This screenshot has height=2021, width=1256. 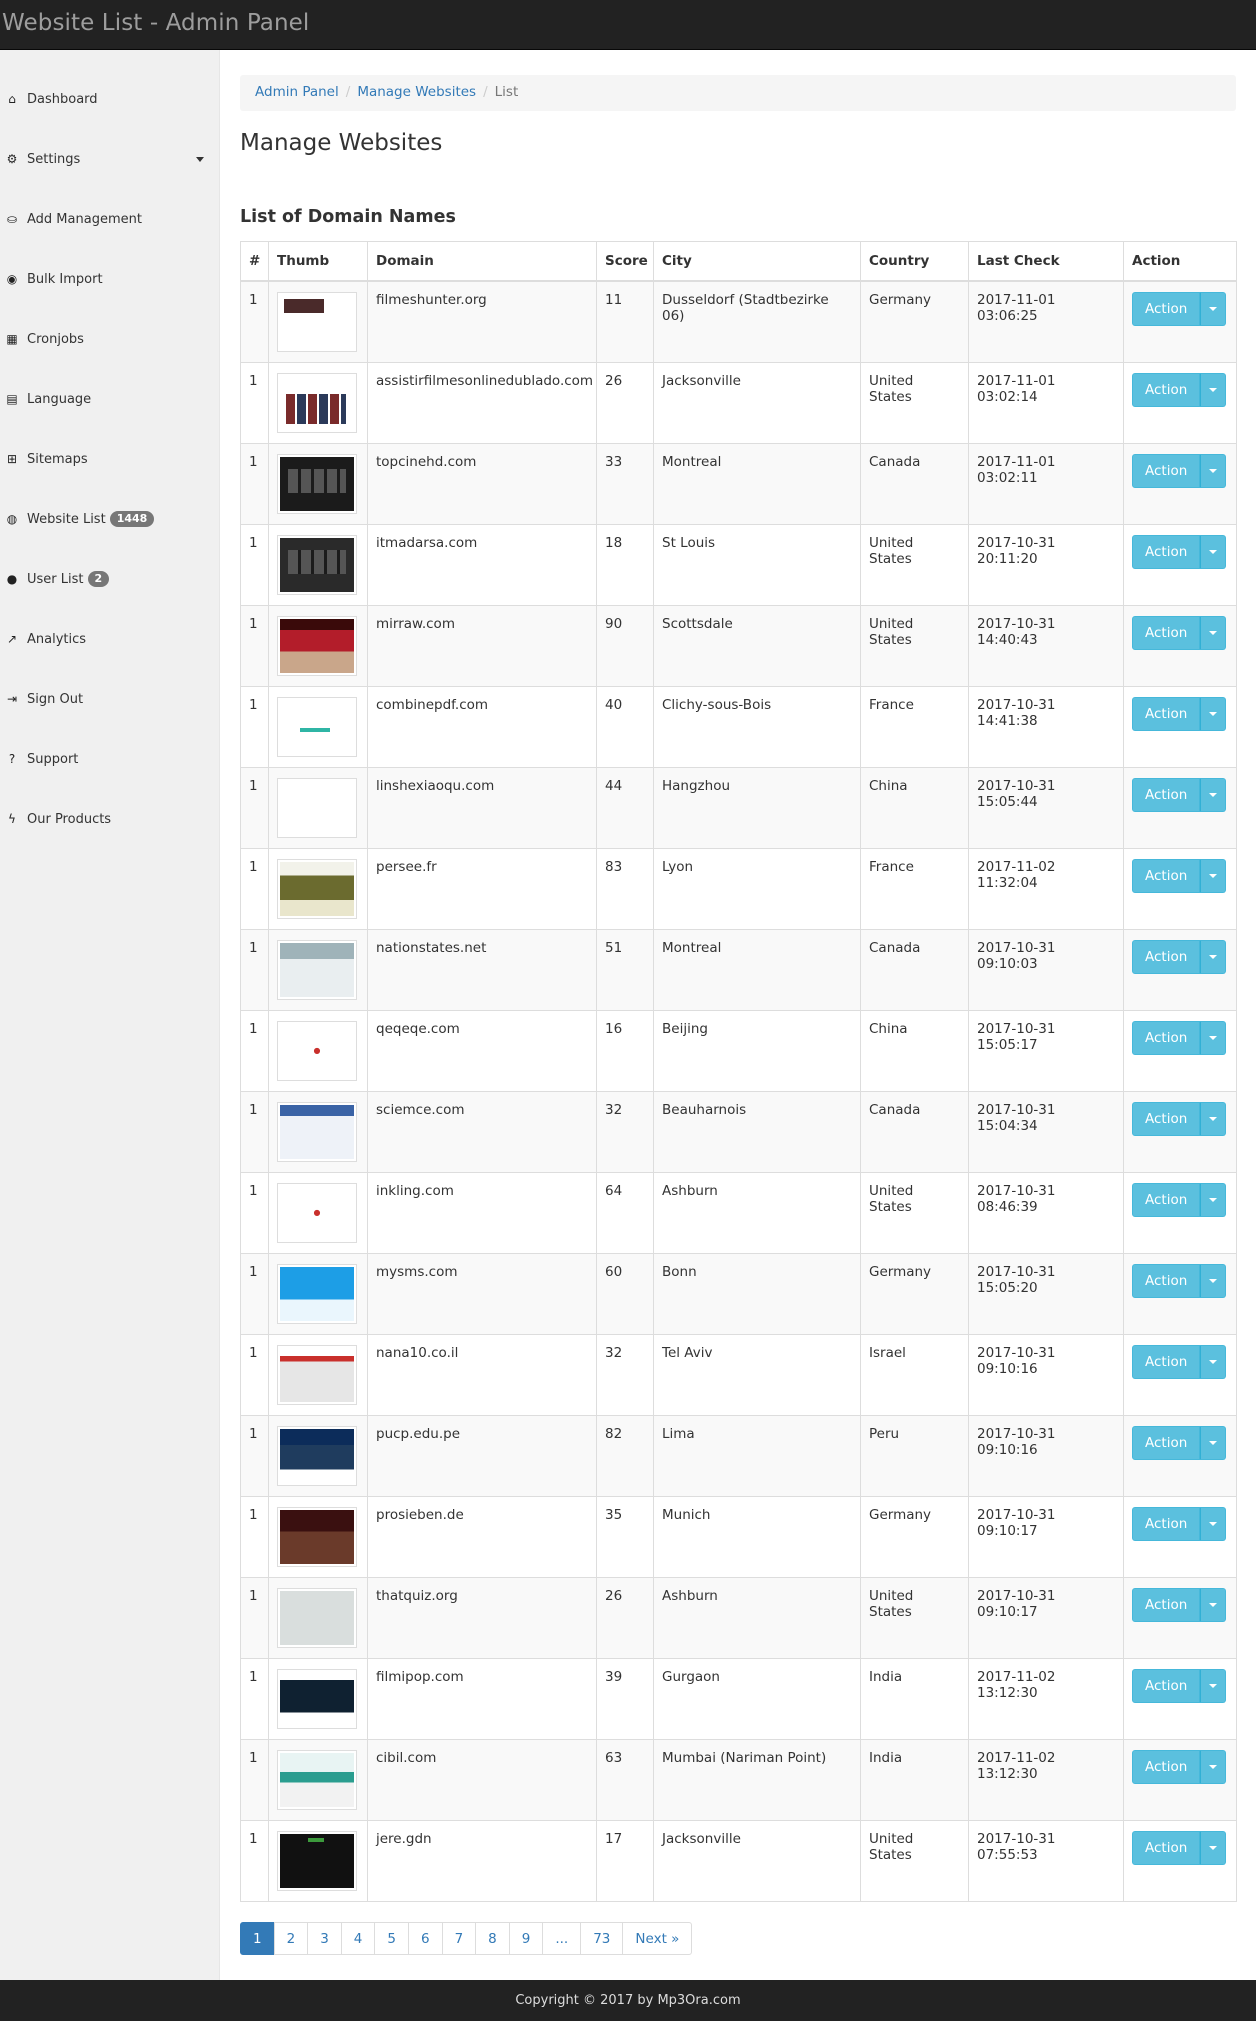 I want to click on sidebar-item-analytics: ↗ Analytics, so click(x=110, y=639).